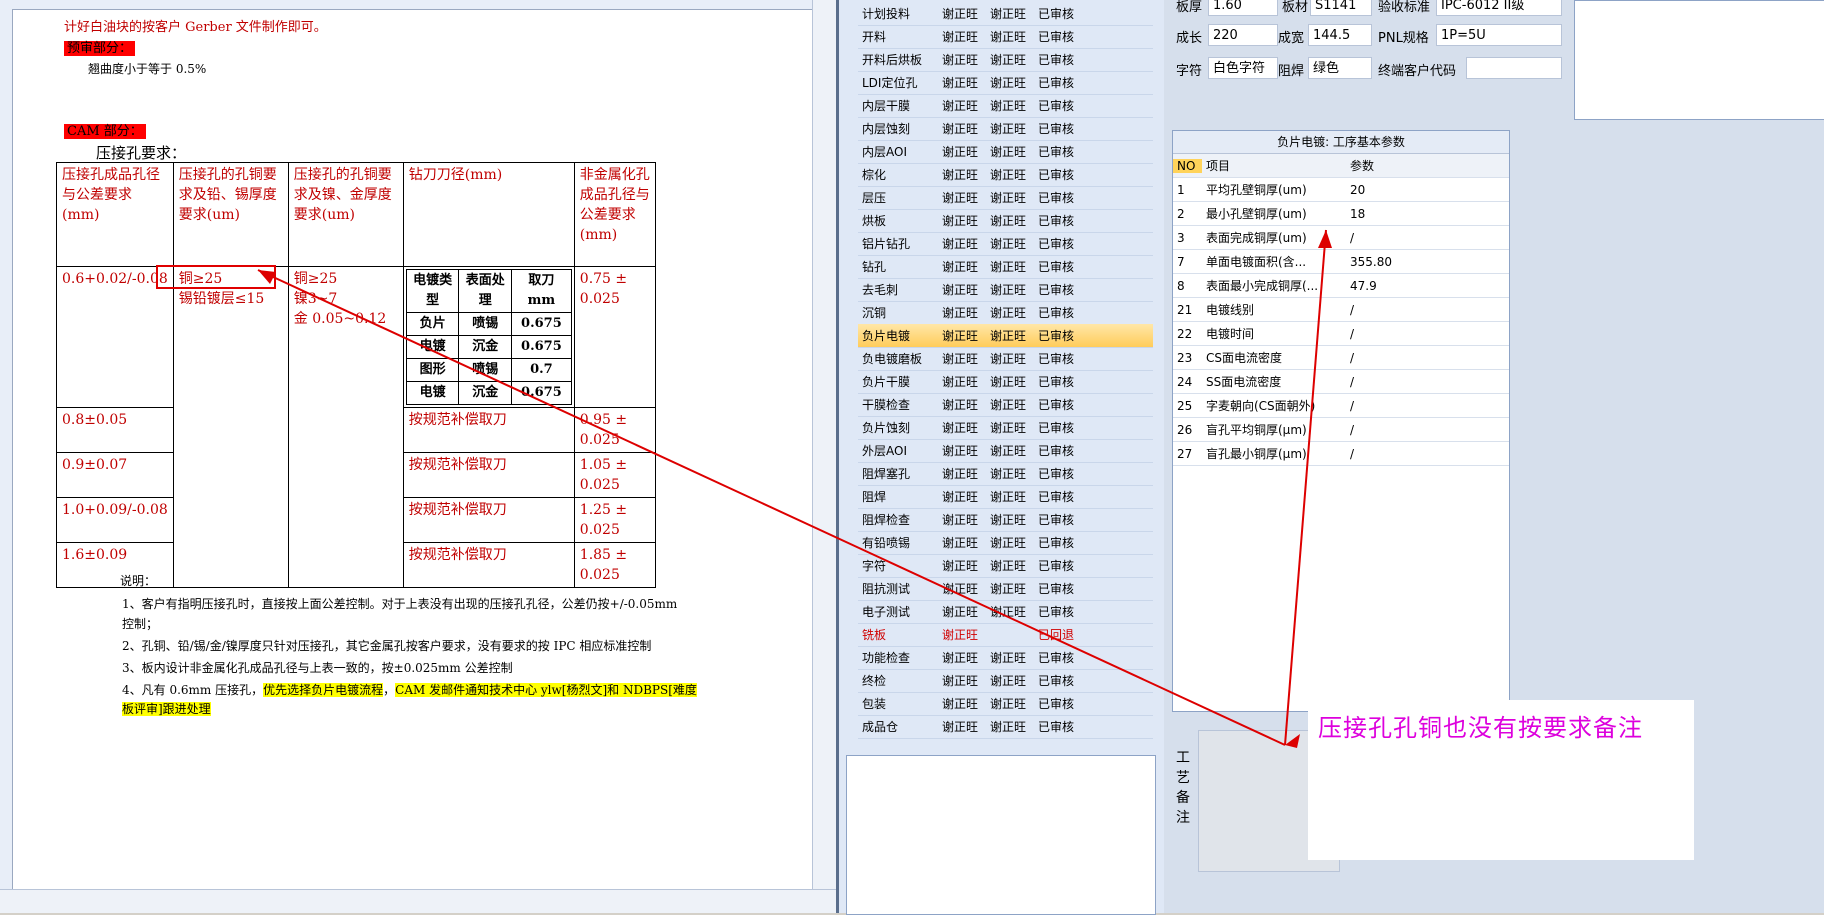  What do you see at coordinates (1341, 190) in the screenshot?
I see `param-row: 1 平均孔壁铜厚(um) 20` at bounding box center [1341, 190].